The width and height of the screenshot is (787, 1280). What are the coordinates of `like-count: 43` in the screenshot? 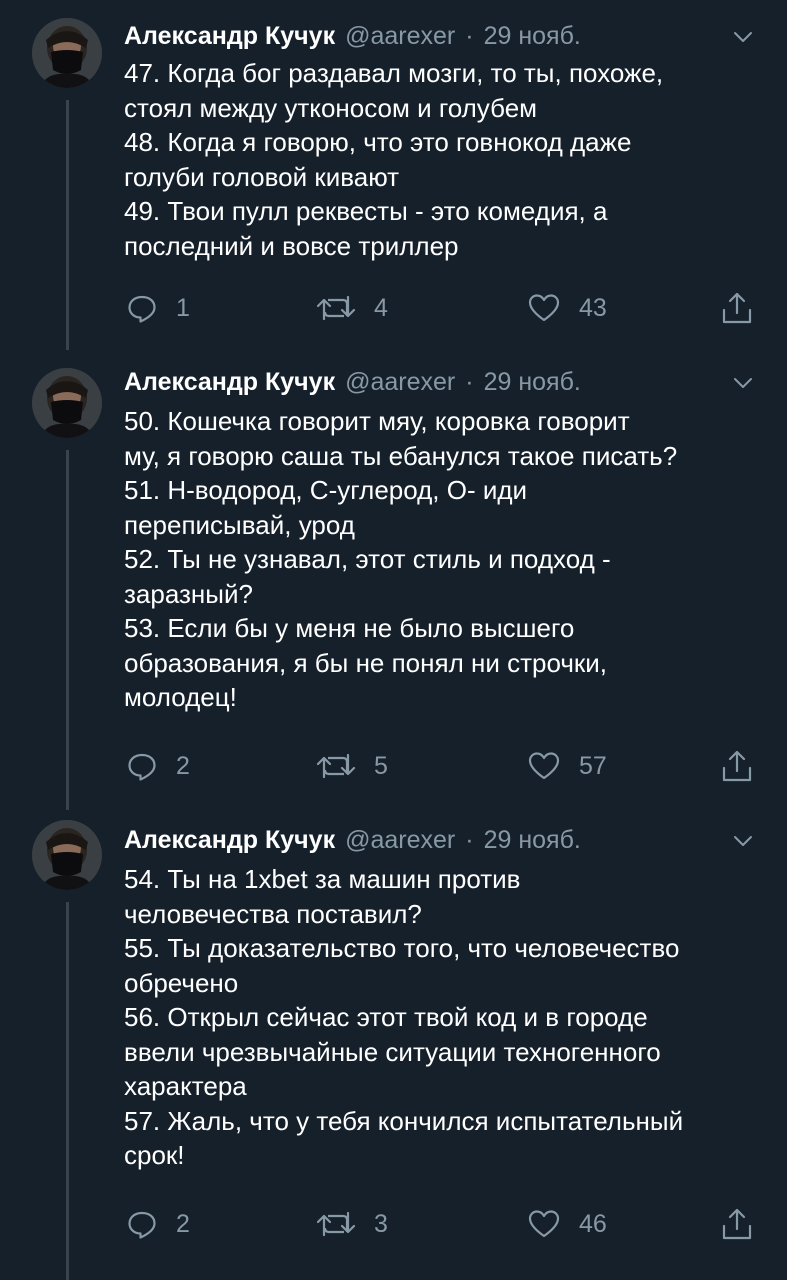 It's located at (593, 307).